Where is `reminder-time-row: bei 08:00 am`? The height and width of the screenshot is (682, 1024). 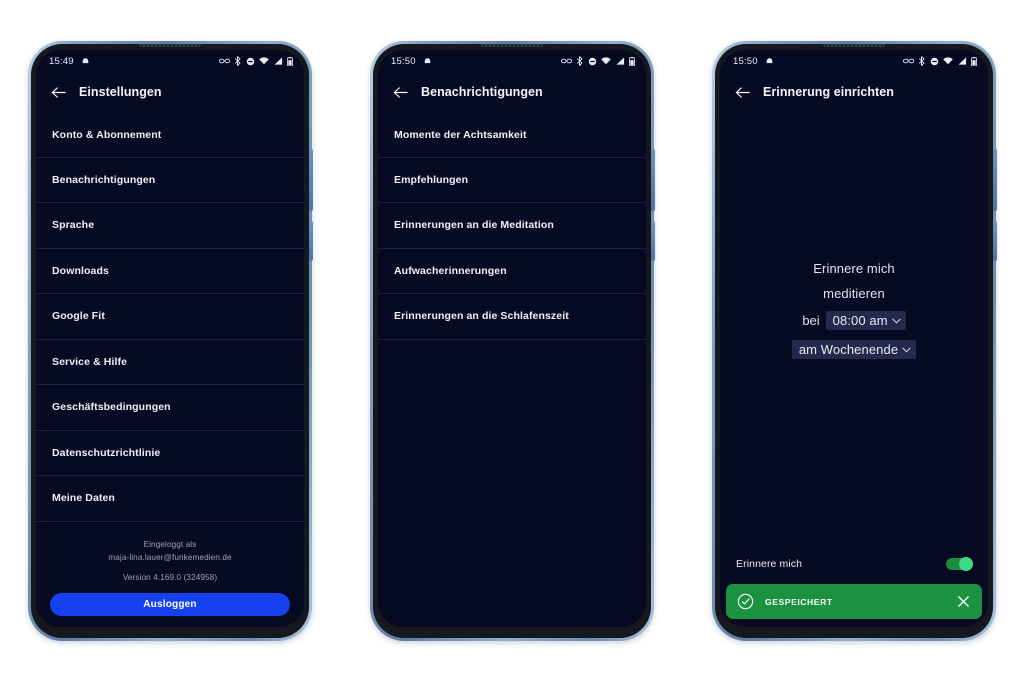 reminder-time-row: bei 08:00 am is located at coordinates (854, 320).